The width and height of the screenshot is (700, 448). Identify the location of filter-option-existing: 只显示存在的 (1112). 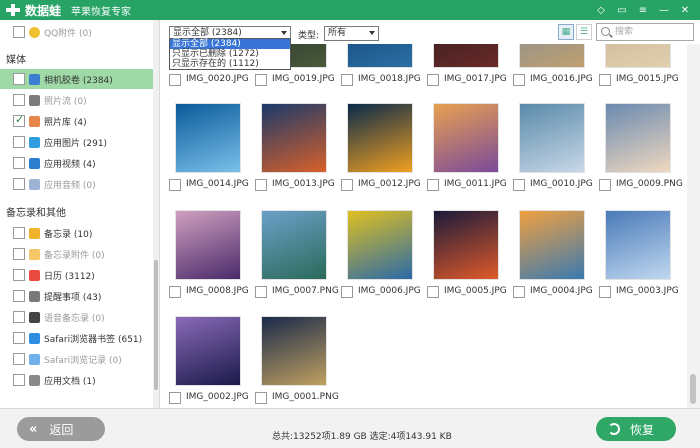
(230, 64).